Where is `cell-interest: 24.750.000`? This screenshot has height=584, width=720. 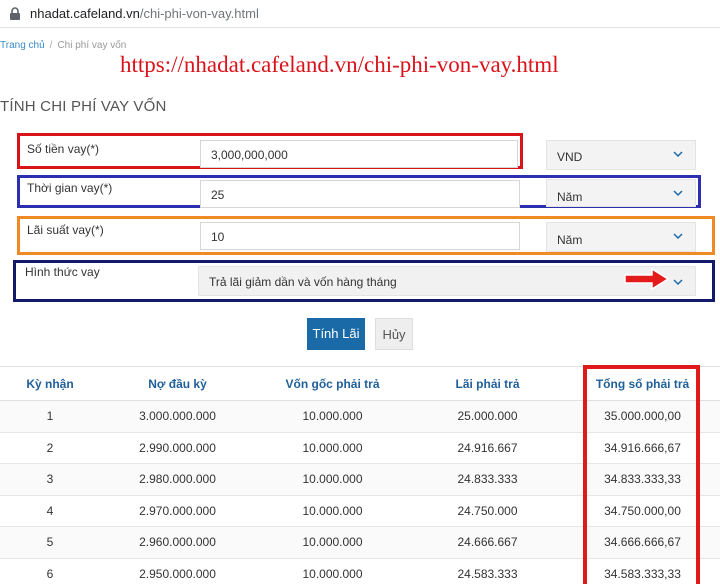 cell-interest: 24.750.000 is located at coordinates (487, 511).